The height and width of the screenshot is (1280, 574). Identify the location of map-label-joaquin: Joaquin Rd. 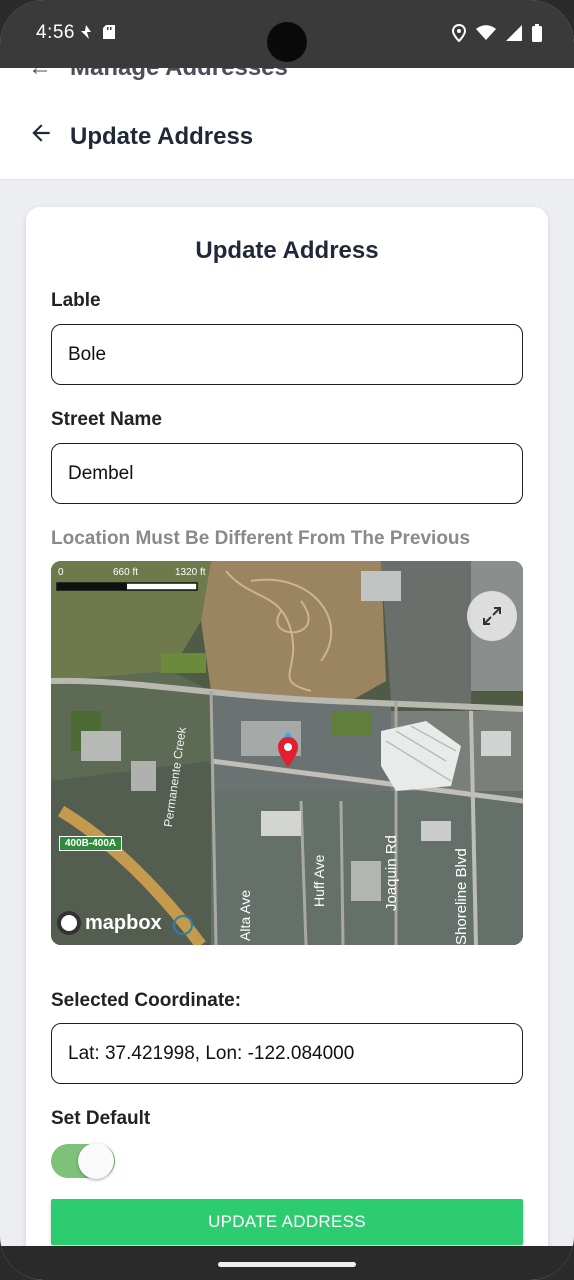
(391, 873).